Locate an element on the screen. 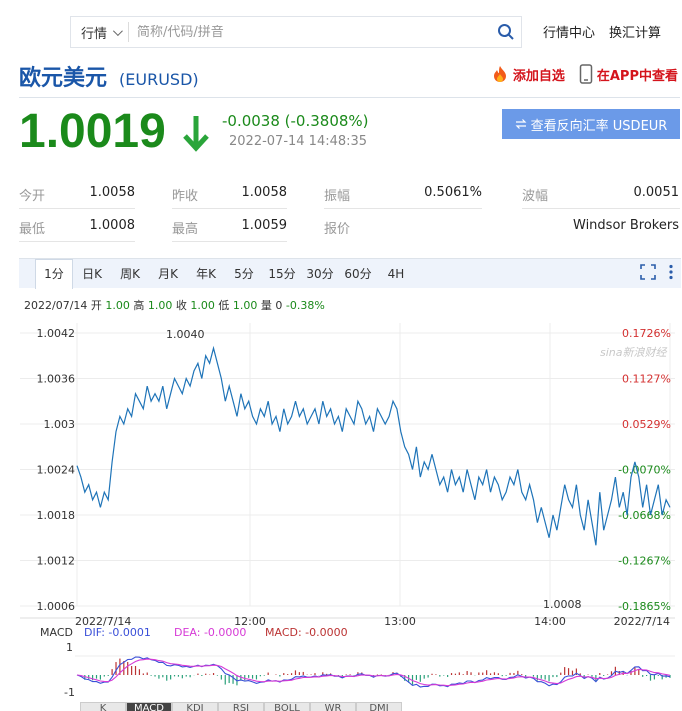 Image resolution: width=682 pixels, height=711 pixels. tab-5min: 5分 is located at coordinates (244, 274).